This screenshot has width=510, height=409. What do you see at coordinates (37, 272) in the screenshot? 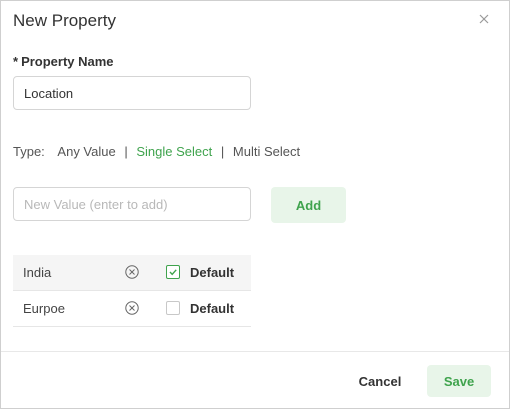
I see `value-name: India` at bounding box center [37, 272].